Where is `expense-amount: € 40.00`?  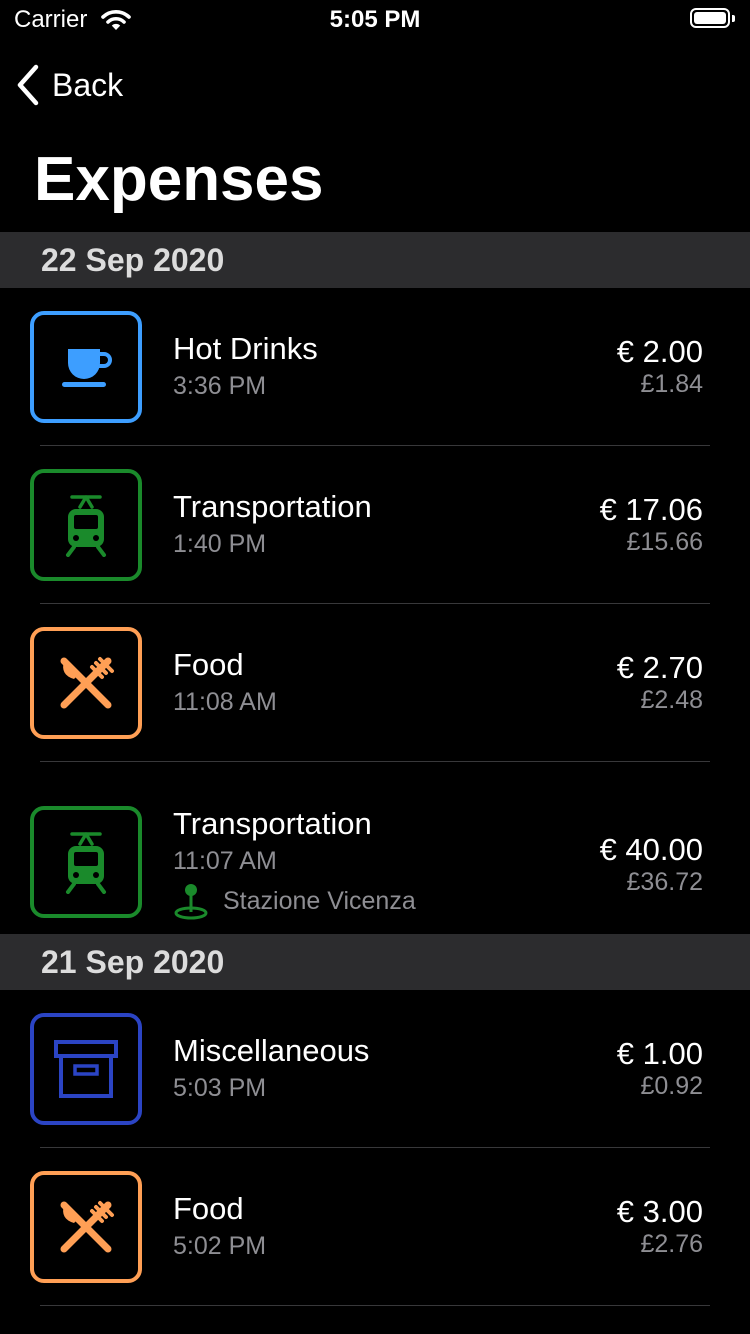
expense-amount: € 40.00 is located at coordinates (651, 849).